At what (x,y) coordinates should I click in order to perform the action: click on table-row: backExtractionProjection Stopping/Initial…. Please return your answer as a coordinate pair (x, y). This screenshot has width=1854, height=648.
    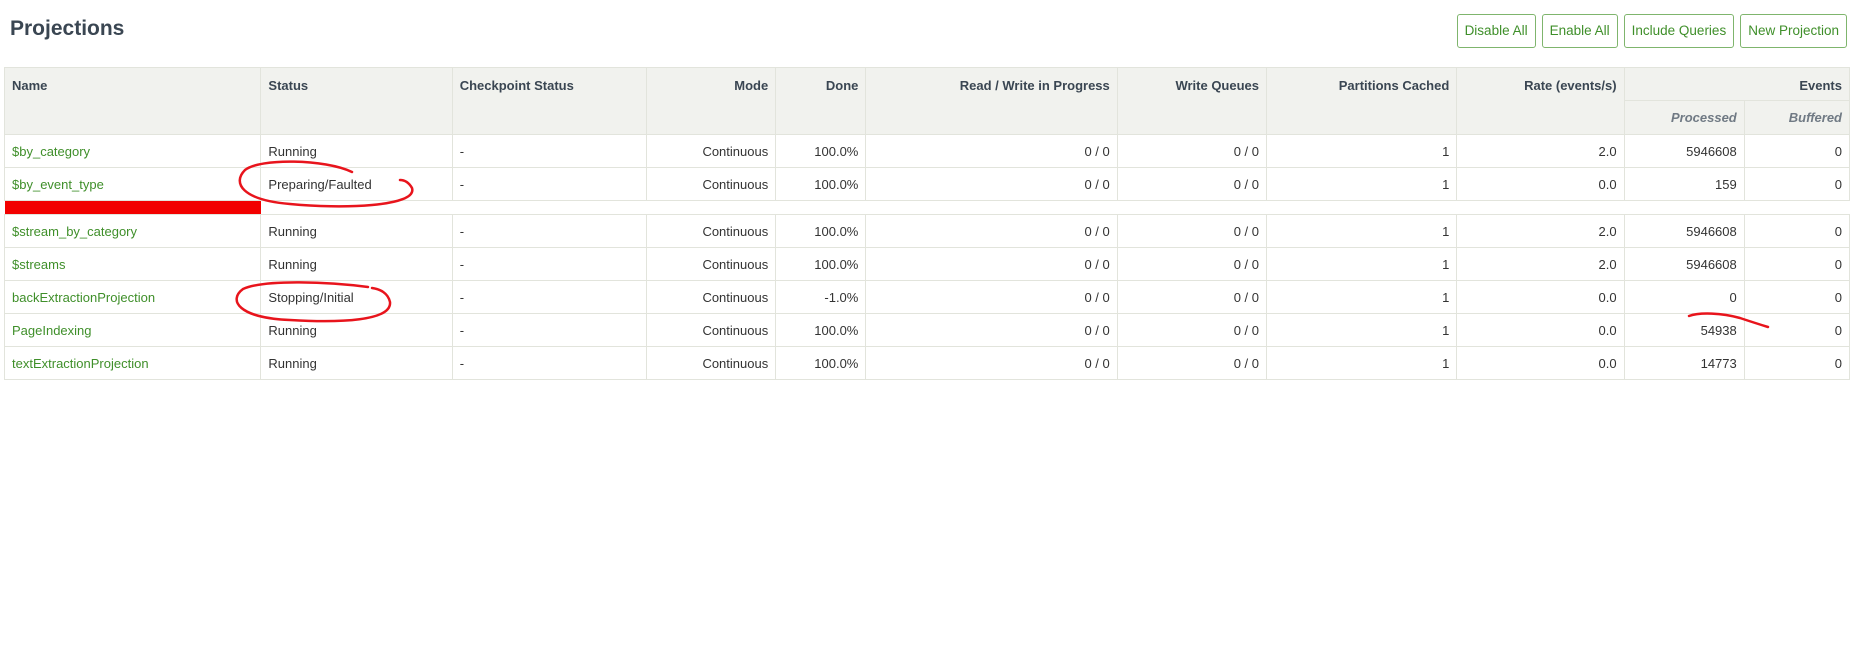
    Looking at the image, I should click on (927, 297).